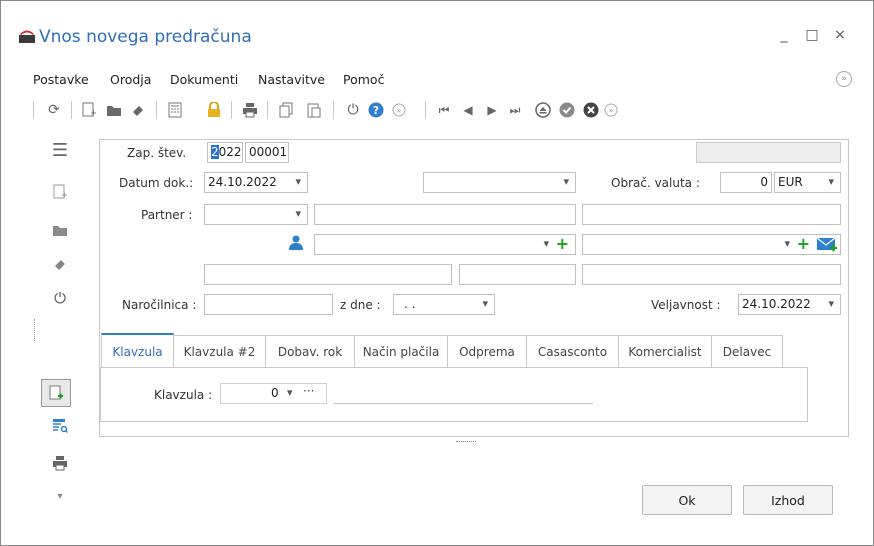 This screenshot has width=874, height=546. I want to click on city-input, so click(711, 274).